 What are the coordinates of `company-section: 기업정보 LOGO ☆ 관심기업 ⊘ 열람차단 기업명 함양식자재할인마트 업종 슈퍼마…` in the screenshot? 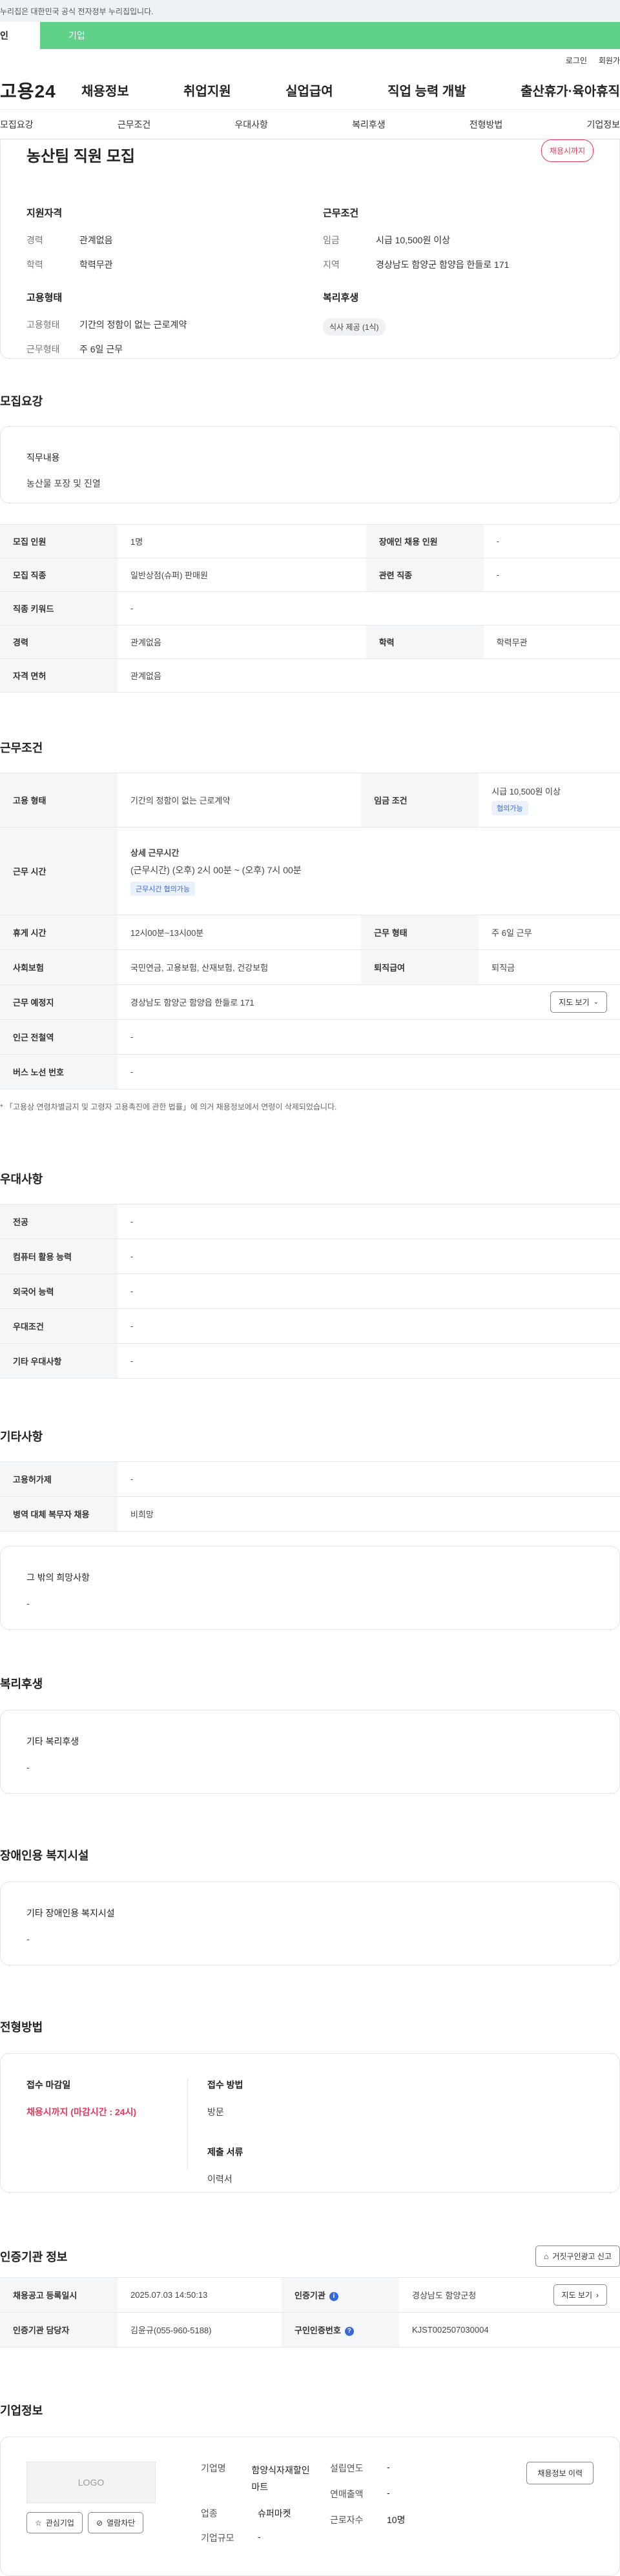 It's located at (310, 2489).